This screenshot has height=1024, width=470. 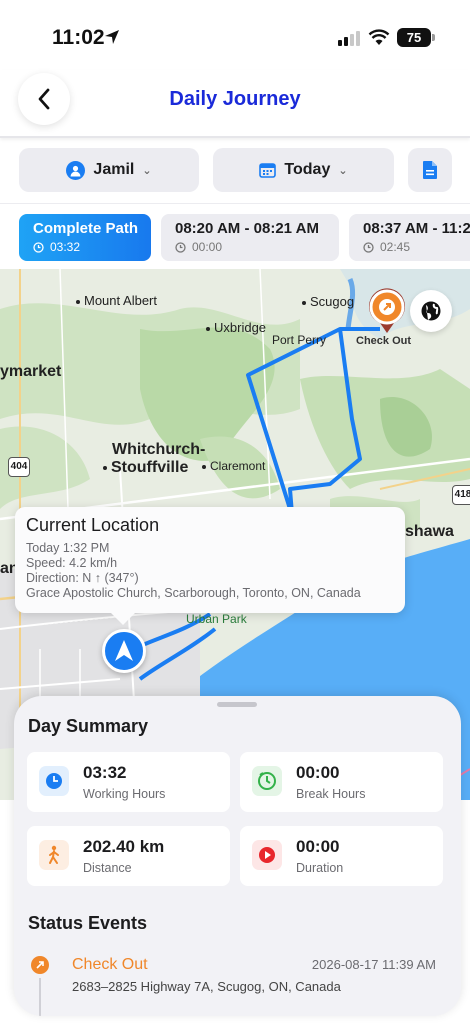 What do you see at coordinates (110, 964) in the screenshot?
I see `event-title: Check Out` at bounding box center [110, 964].